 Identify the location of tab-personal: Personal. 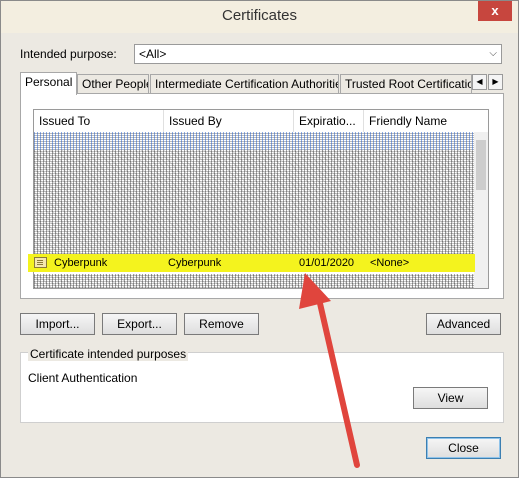
(48, 83).